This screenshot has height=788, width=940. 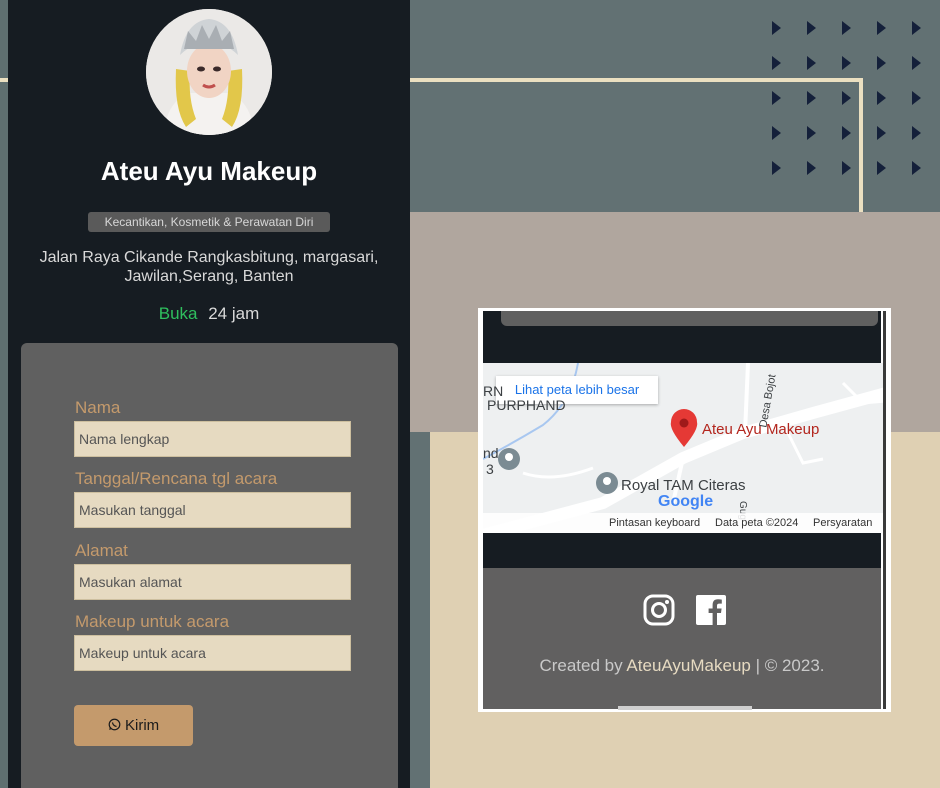 I want to click on event-label: Makeup untuk acara, so click(x=152, y=621).